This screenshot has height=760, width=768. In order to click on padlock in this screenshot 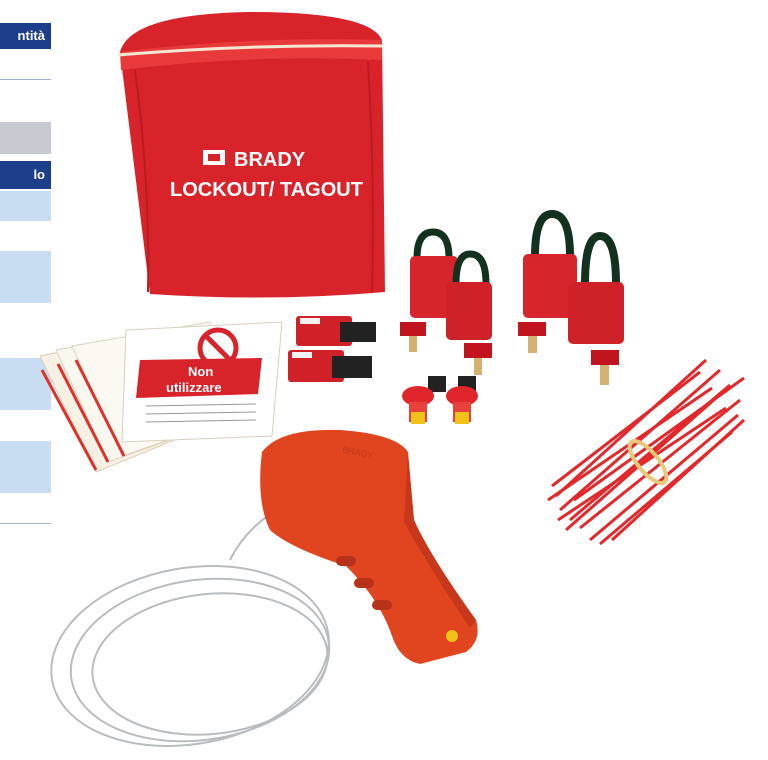, I will do `click(596, 287)`.